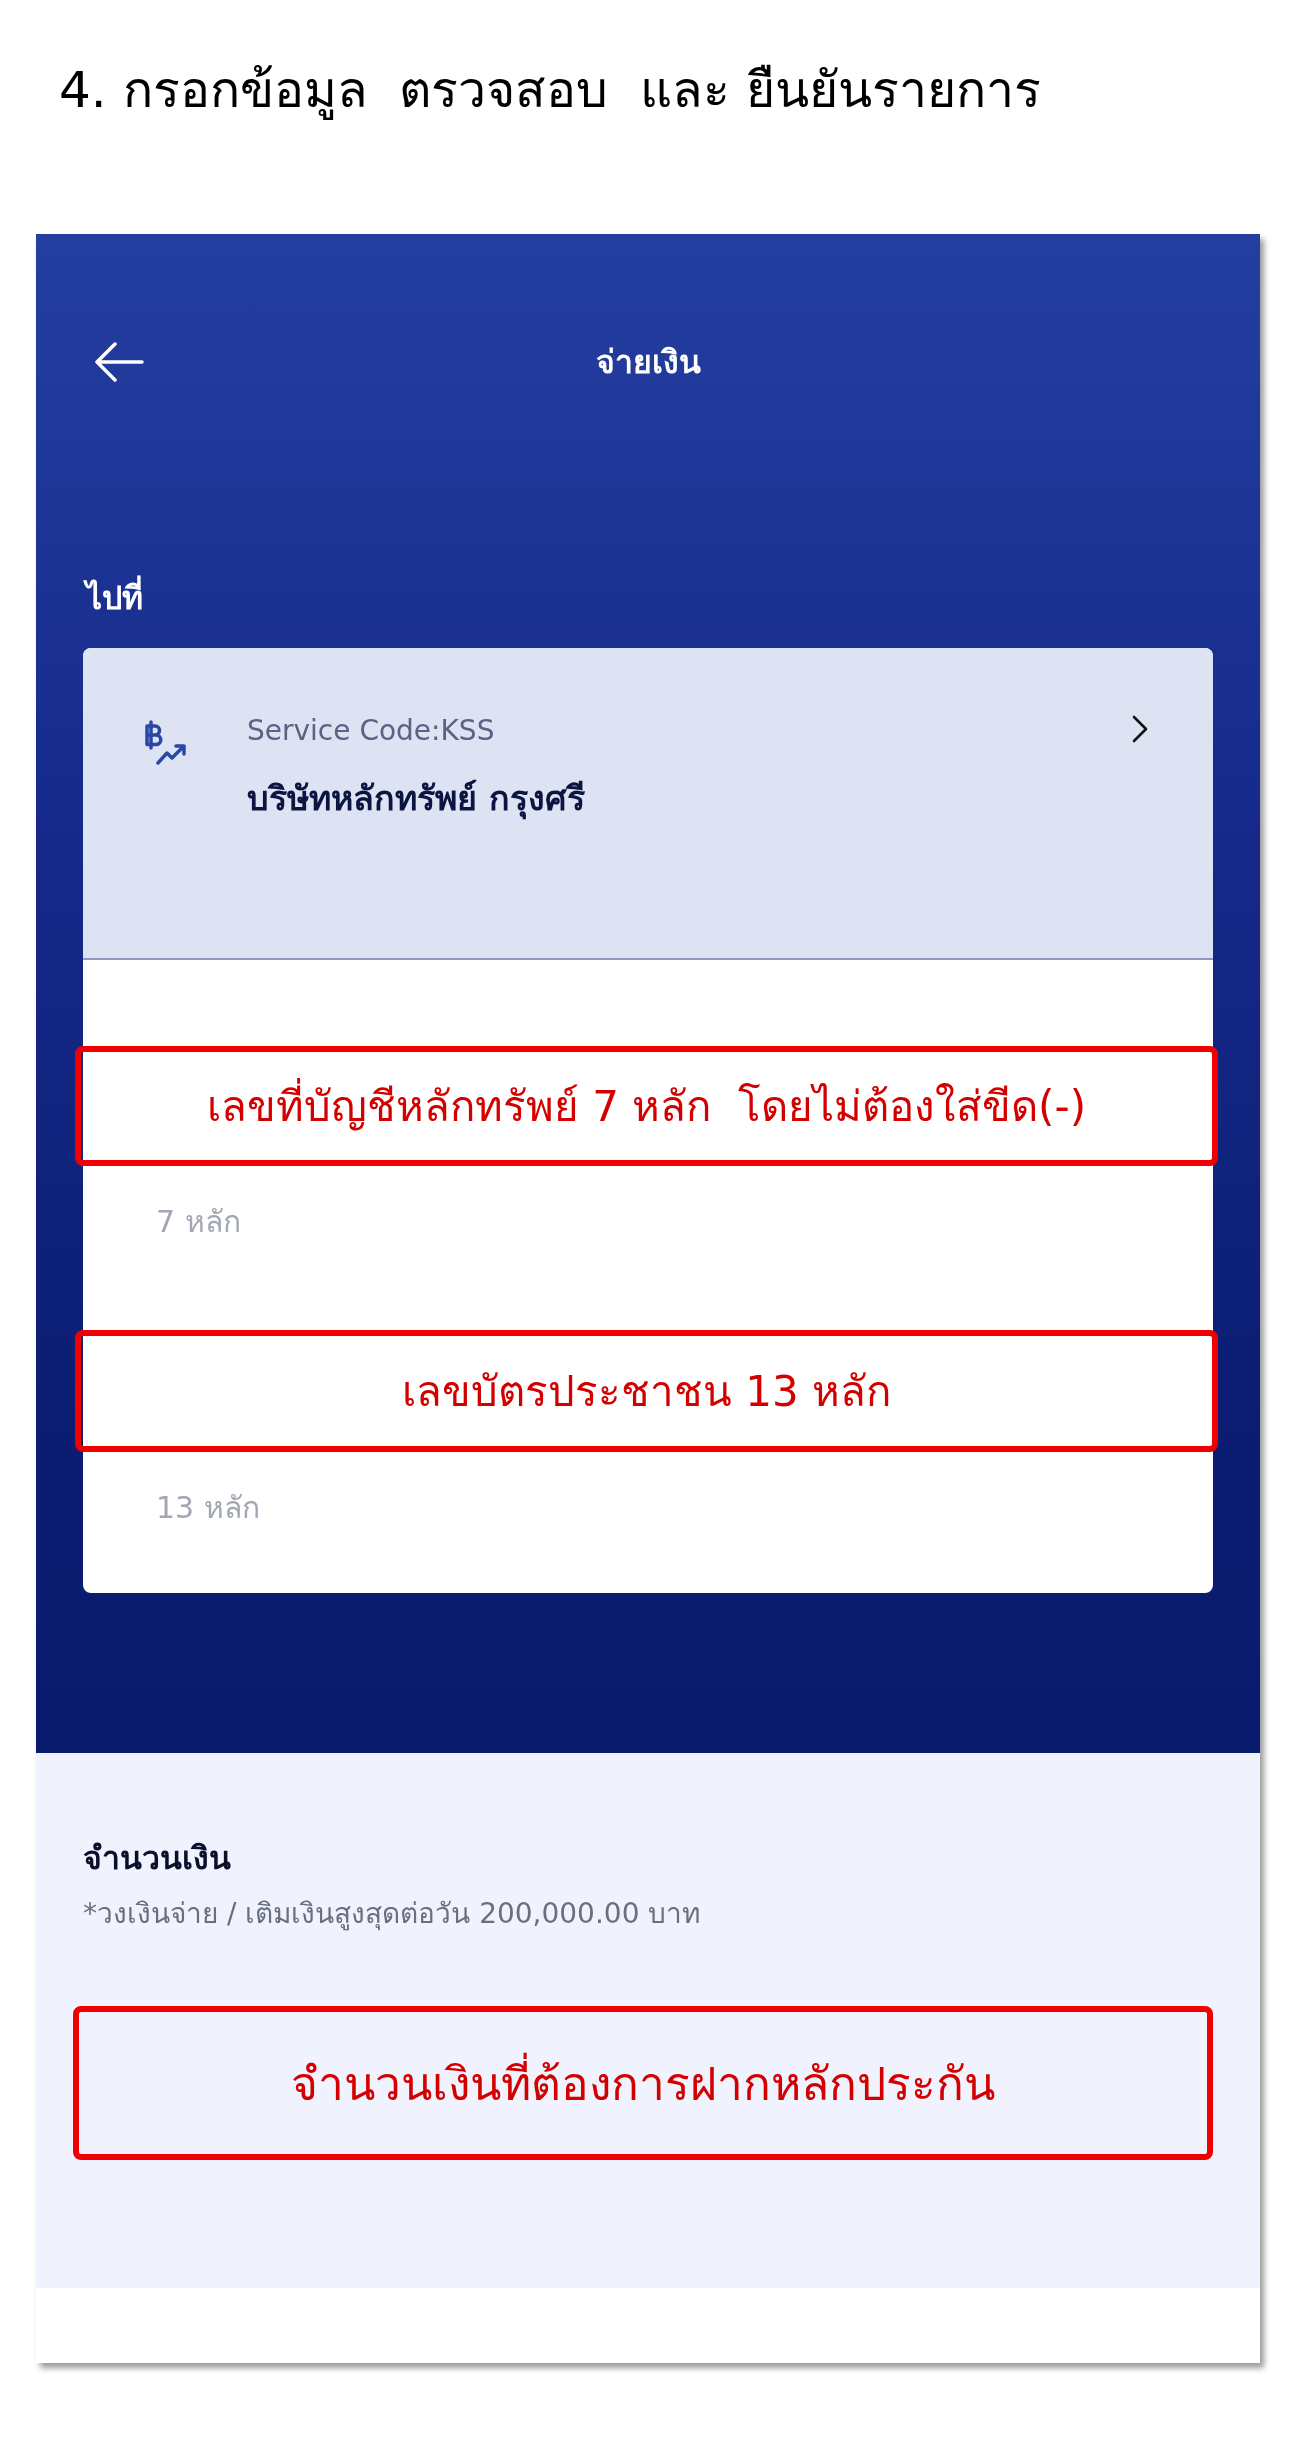 The image size is (1296, 2449). Describe the element at coordinates (416, 799) in the screenshot. I see `company-name: บริษัทหลักทรัพย์ กรุงศรี` at that location.